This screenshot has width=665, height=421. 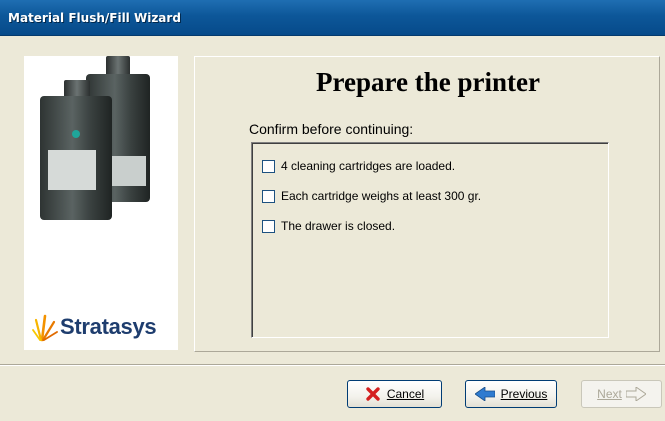 What do you see at coordinates (428, 82) in the screenshot?
I see `page-title: Prepare the printer` at bounding box center [428, 82].